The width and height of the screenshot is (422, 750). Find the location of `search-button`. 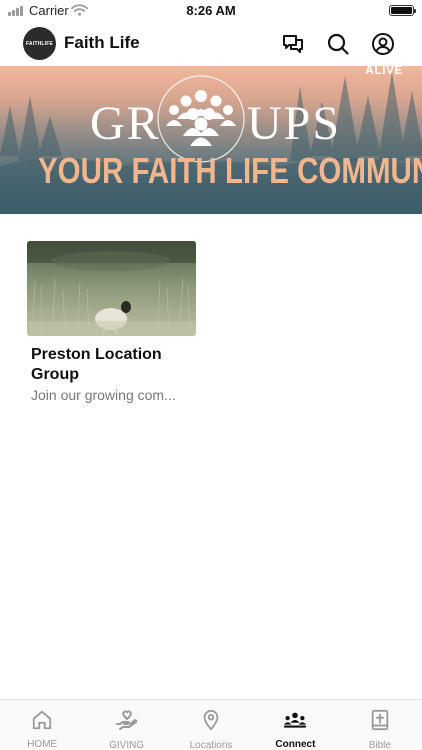

search-button is located at coordinates (338, 44).